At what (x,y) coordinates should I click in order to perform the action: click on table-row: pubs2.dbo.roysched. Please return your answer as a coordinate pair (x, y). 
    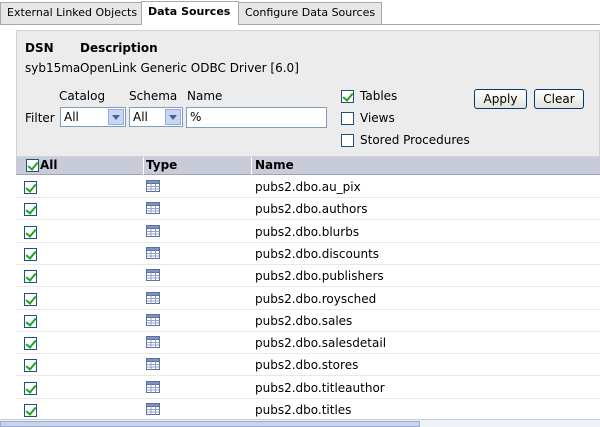
    Looking at the image, I should click on (308, 299).